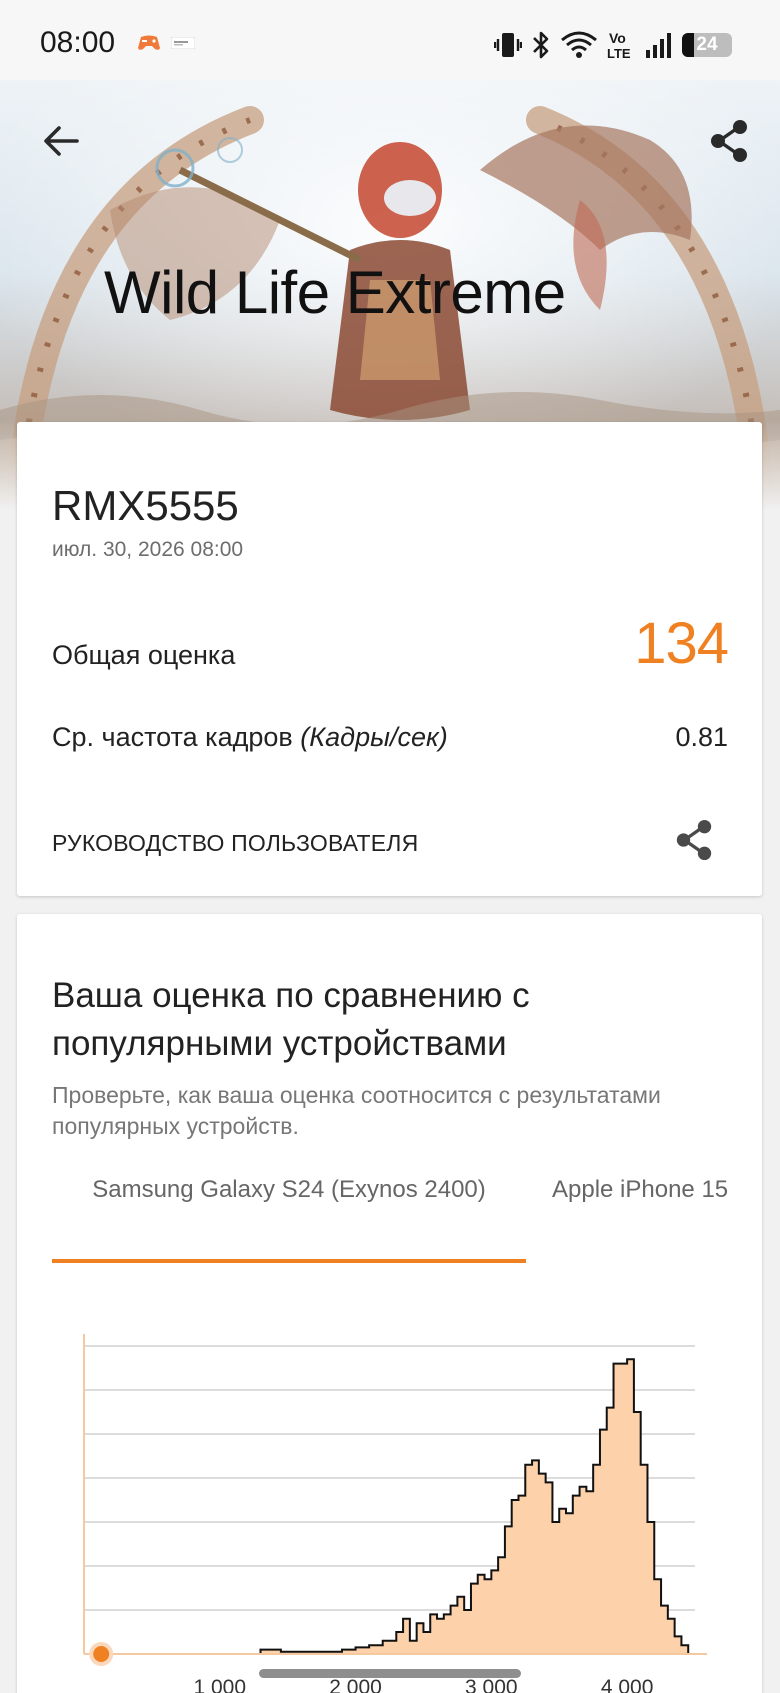 The width and height of the screenshot is (780, 1693). I want to click on benchmark-title: Wild Life Extreme, so click(335, 292).